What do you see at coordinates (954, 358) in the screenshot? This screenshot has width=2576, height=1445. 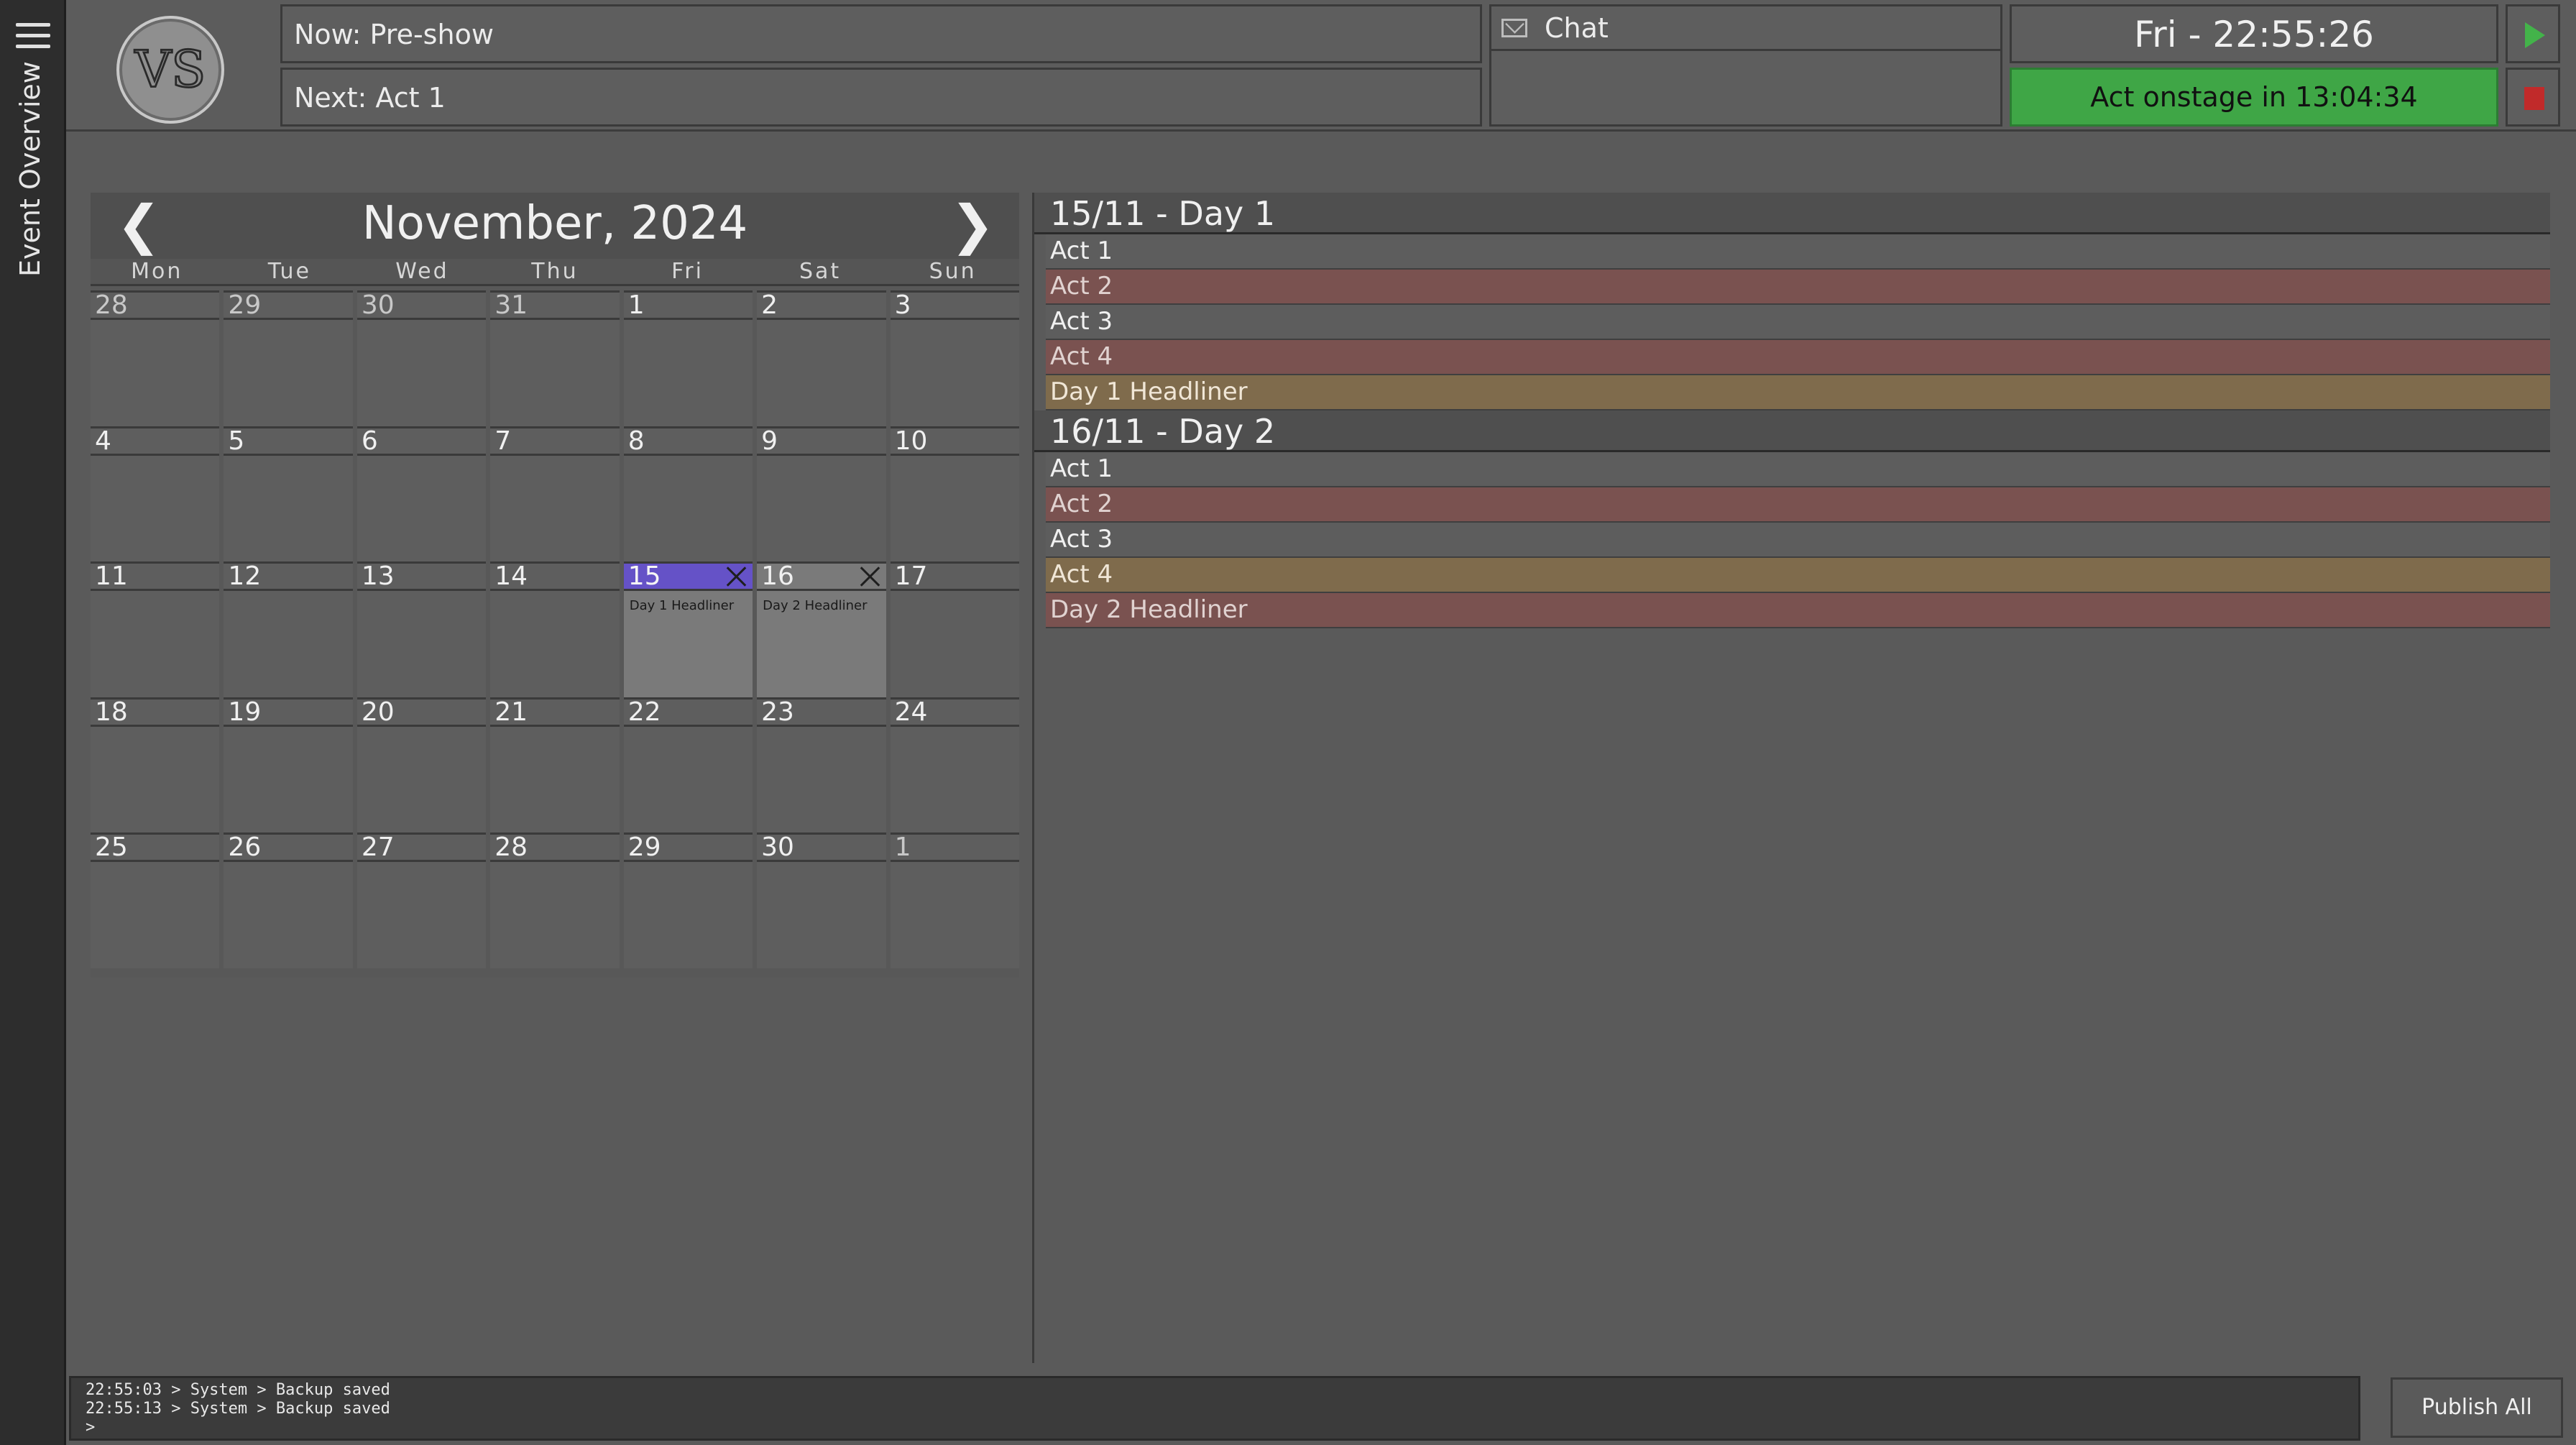 I see `calendar-day: 3` at bounding box center [954, 358].